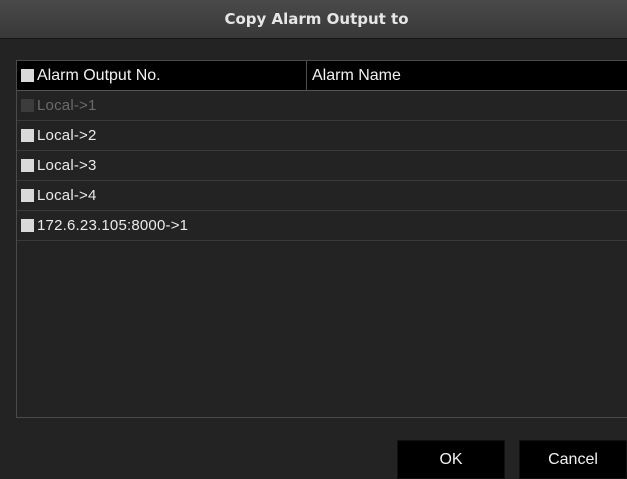 This screenshot has width=627, height=479. What do you see at coordinates (573, 459) in the screenshot?
I see `cancel-button: Cancel` at bounding box center [573, 459].